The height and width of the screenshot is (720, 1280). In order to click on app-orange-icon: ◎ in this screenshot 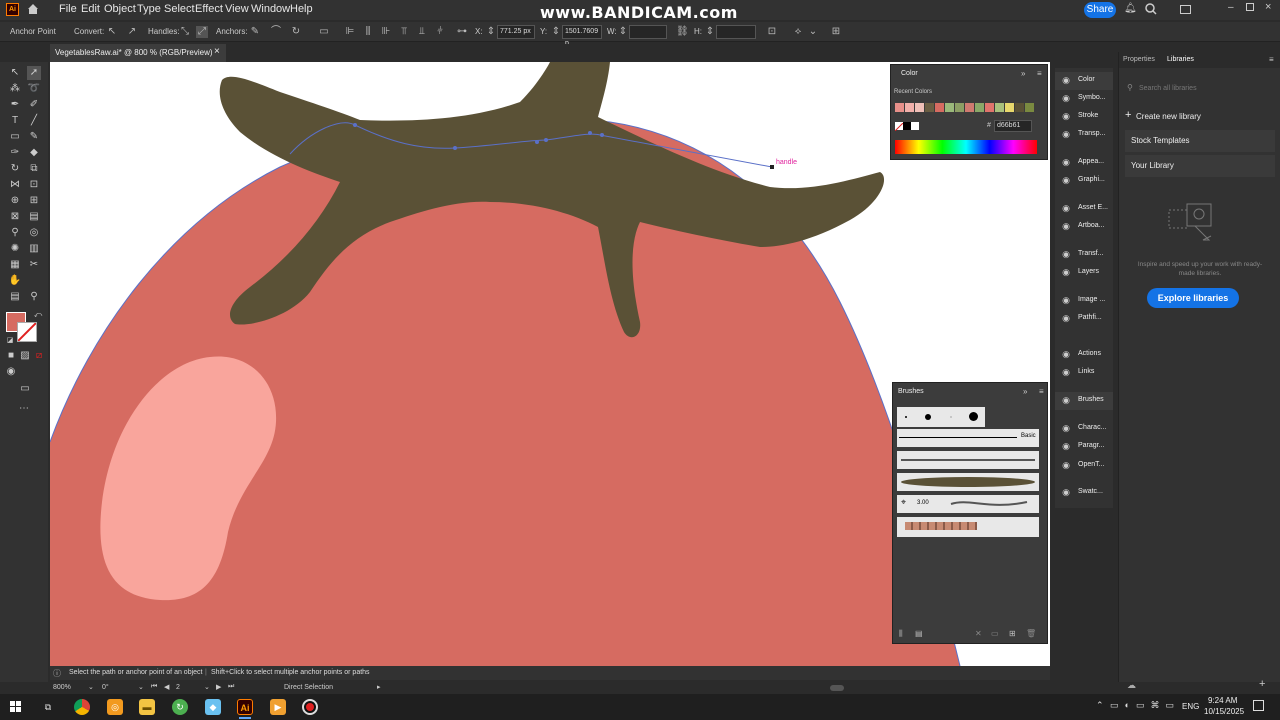, I will do `click(115, 707)`.